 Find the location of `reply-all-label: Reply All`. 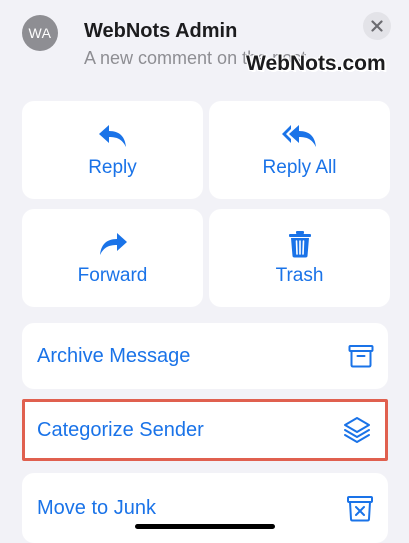

reply-all-label: Reply All is located at coordinates (299, 167).